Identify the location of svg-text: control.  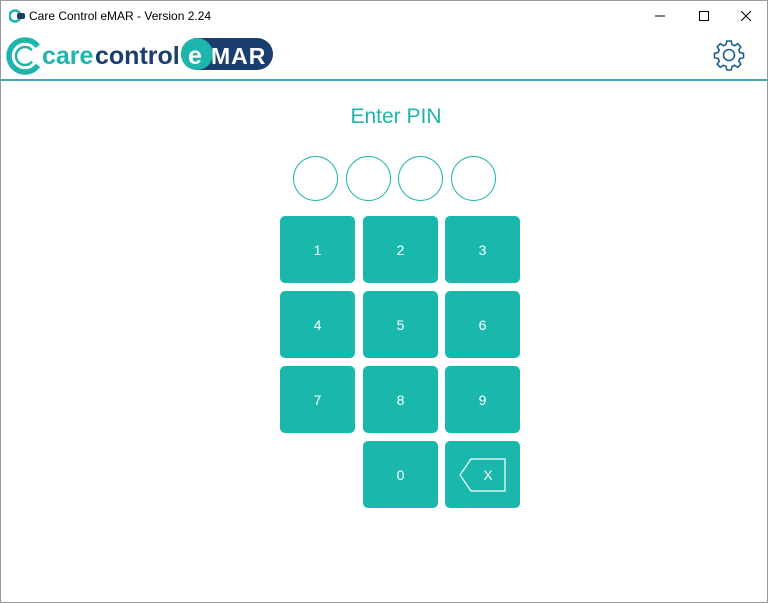
(137, 56).